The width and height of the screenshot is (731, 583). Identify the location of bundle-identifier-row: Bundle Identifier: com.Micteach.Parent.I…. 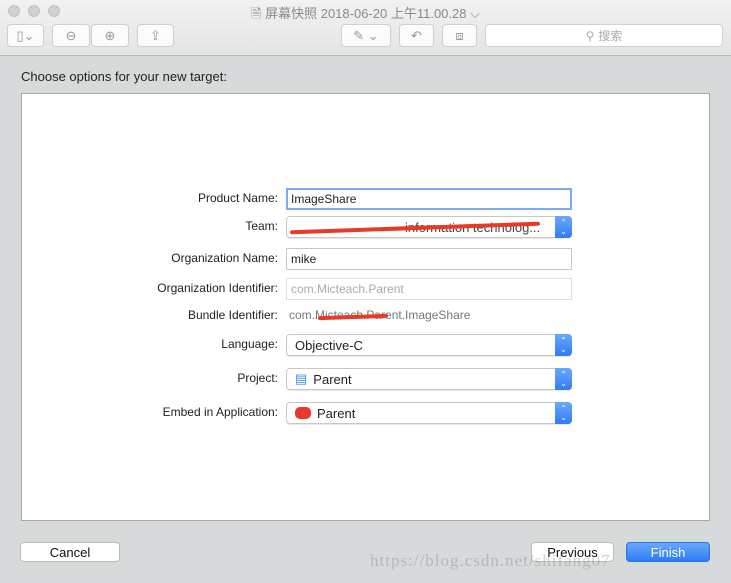
(365, 316).